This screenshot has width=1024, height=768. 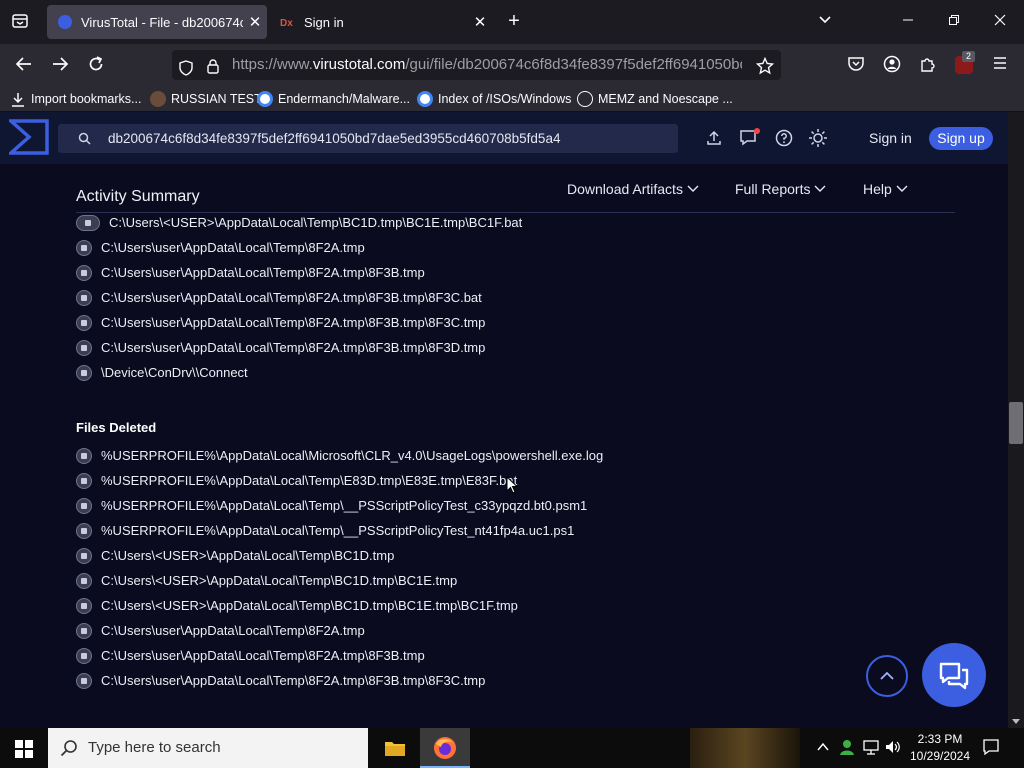 I want to click on windows-logo-icon, so click(x=24, y=751).